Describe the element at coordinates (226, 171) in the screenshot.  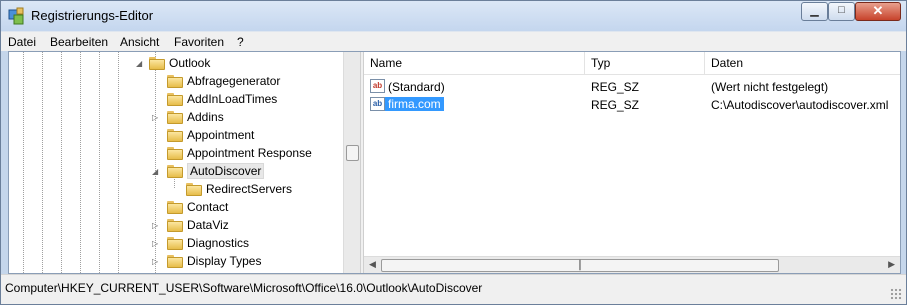
I see `tree-item-label: AutoDiscover` at that location.